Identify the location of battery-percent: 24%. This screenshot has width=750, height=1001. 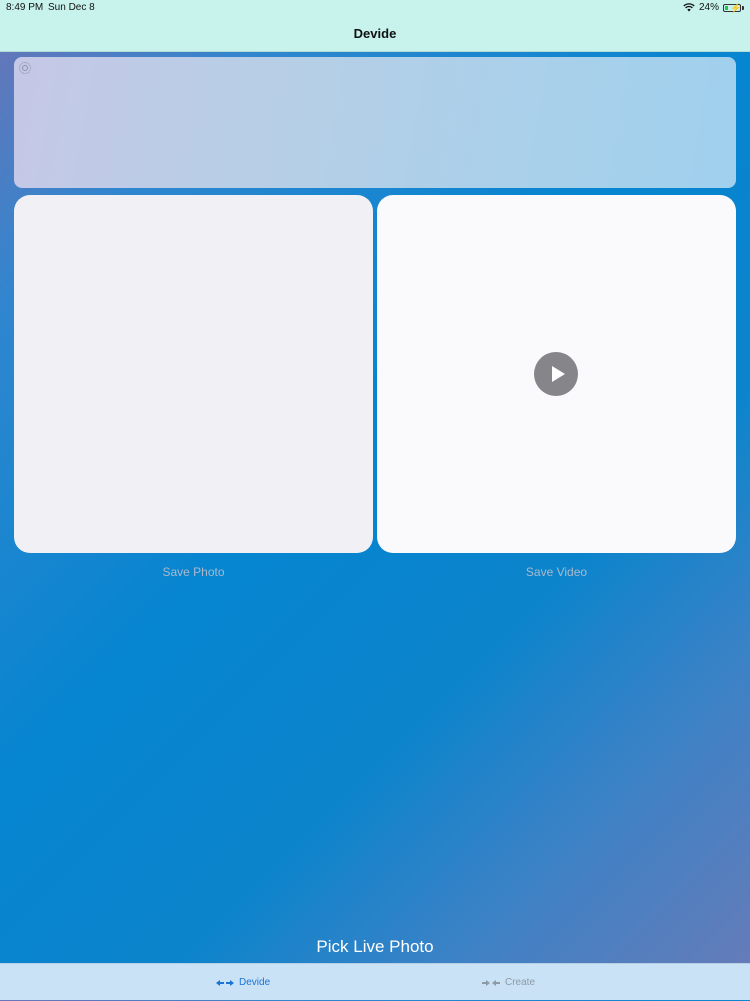
(708, 7).